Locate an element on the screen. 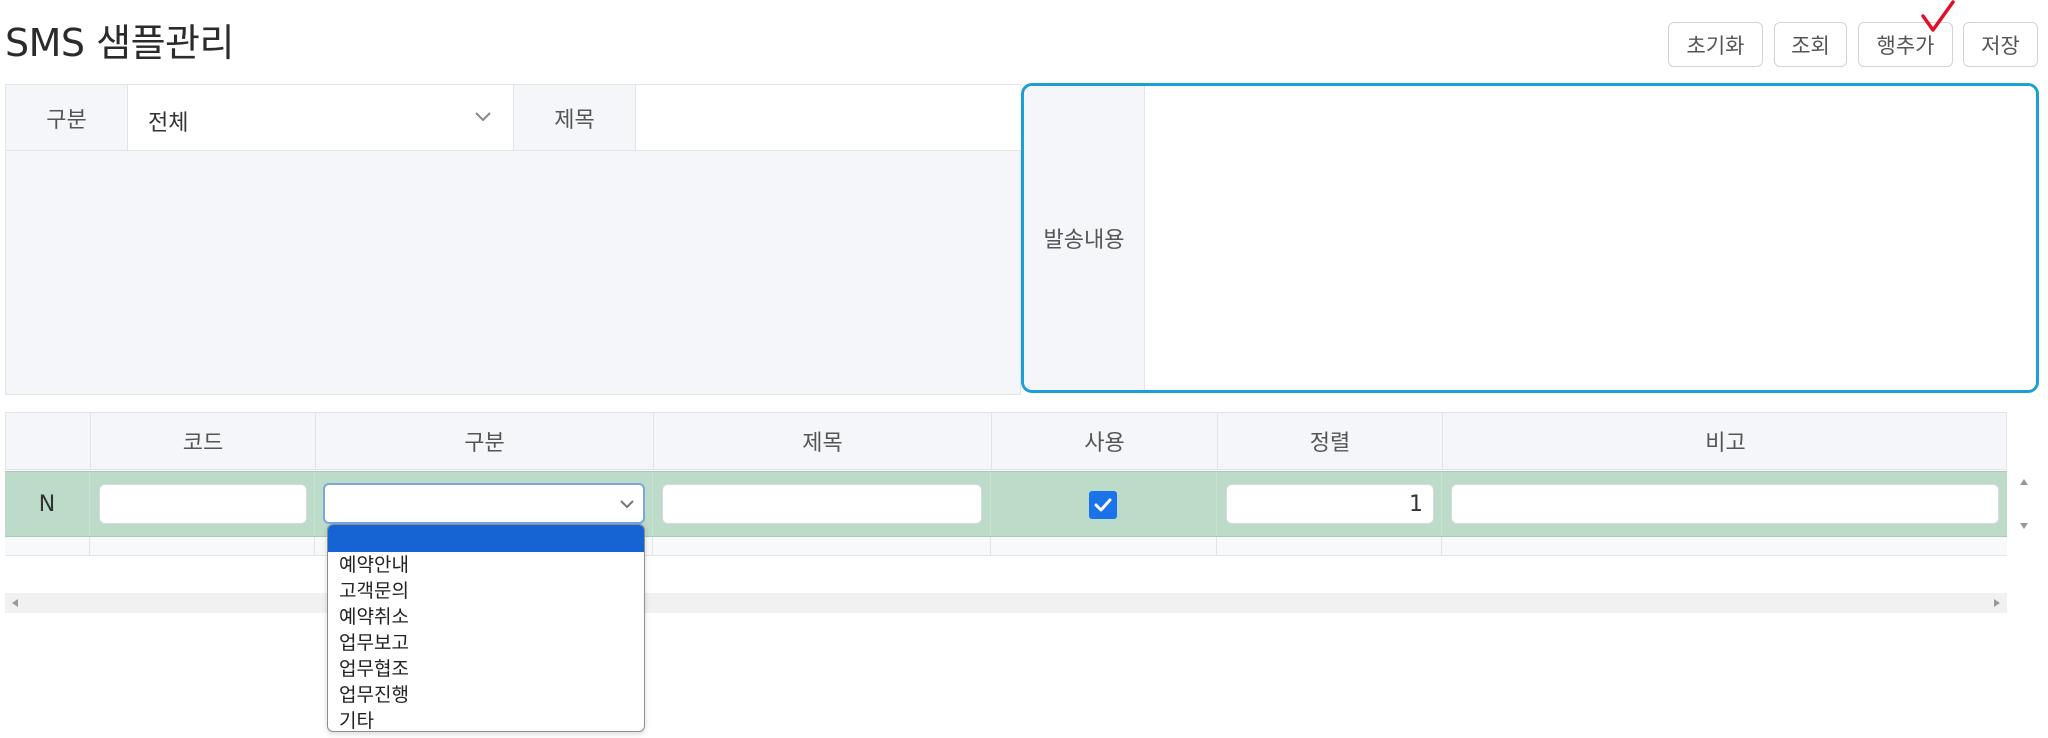 The width and height of the screenshot is (2048, 738). title-label: 제목 is located at coordinates (574, 117).